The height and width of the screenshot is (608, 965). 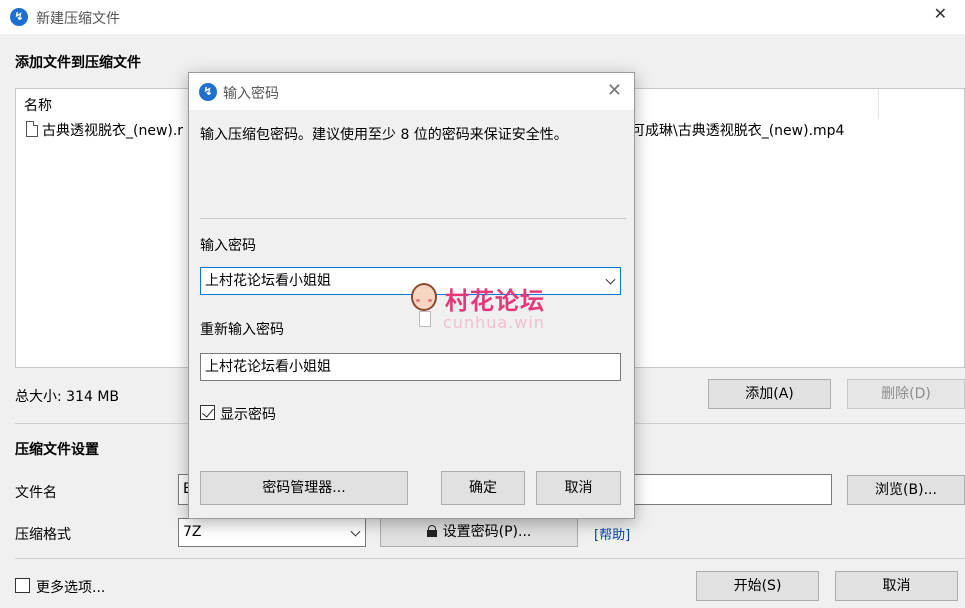 I want to click on file-name: 古典透视脱衣_(new).r, so click(x=113, y=131).